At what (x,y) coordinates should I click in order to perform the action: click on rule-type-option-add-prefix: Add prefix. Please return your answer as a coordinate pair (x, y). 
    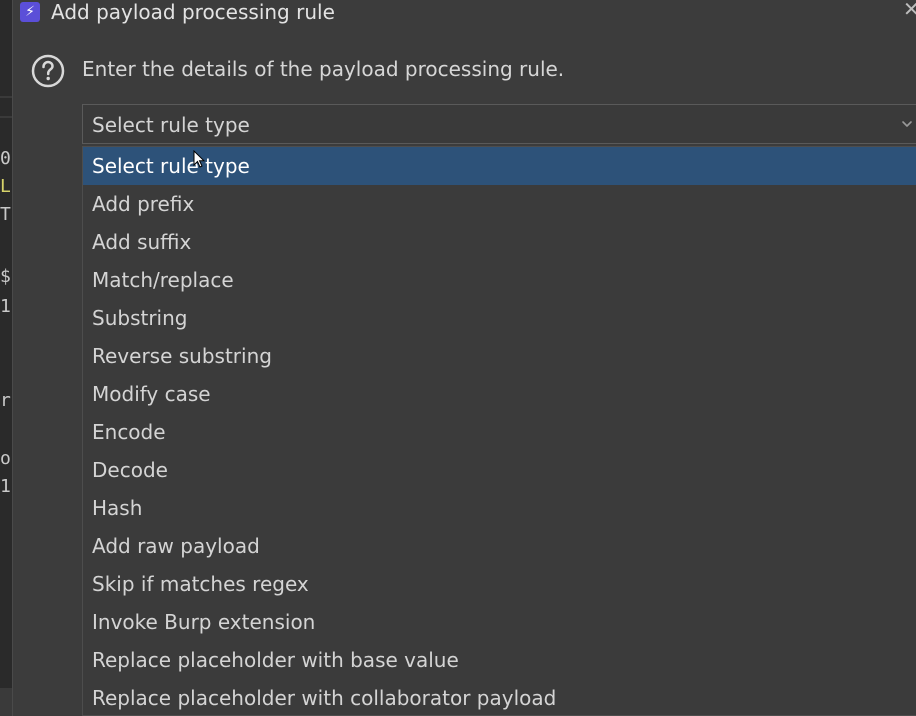
    Looking at the image, I should click on (499, 204).